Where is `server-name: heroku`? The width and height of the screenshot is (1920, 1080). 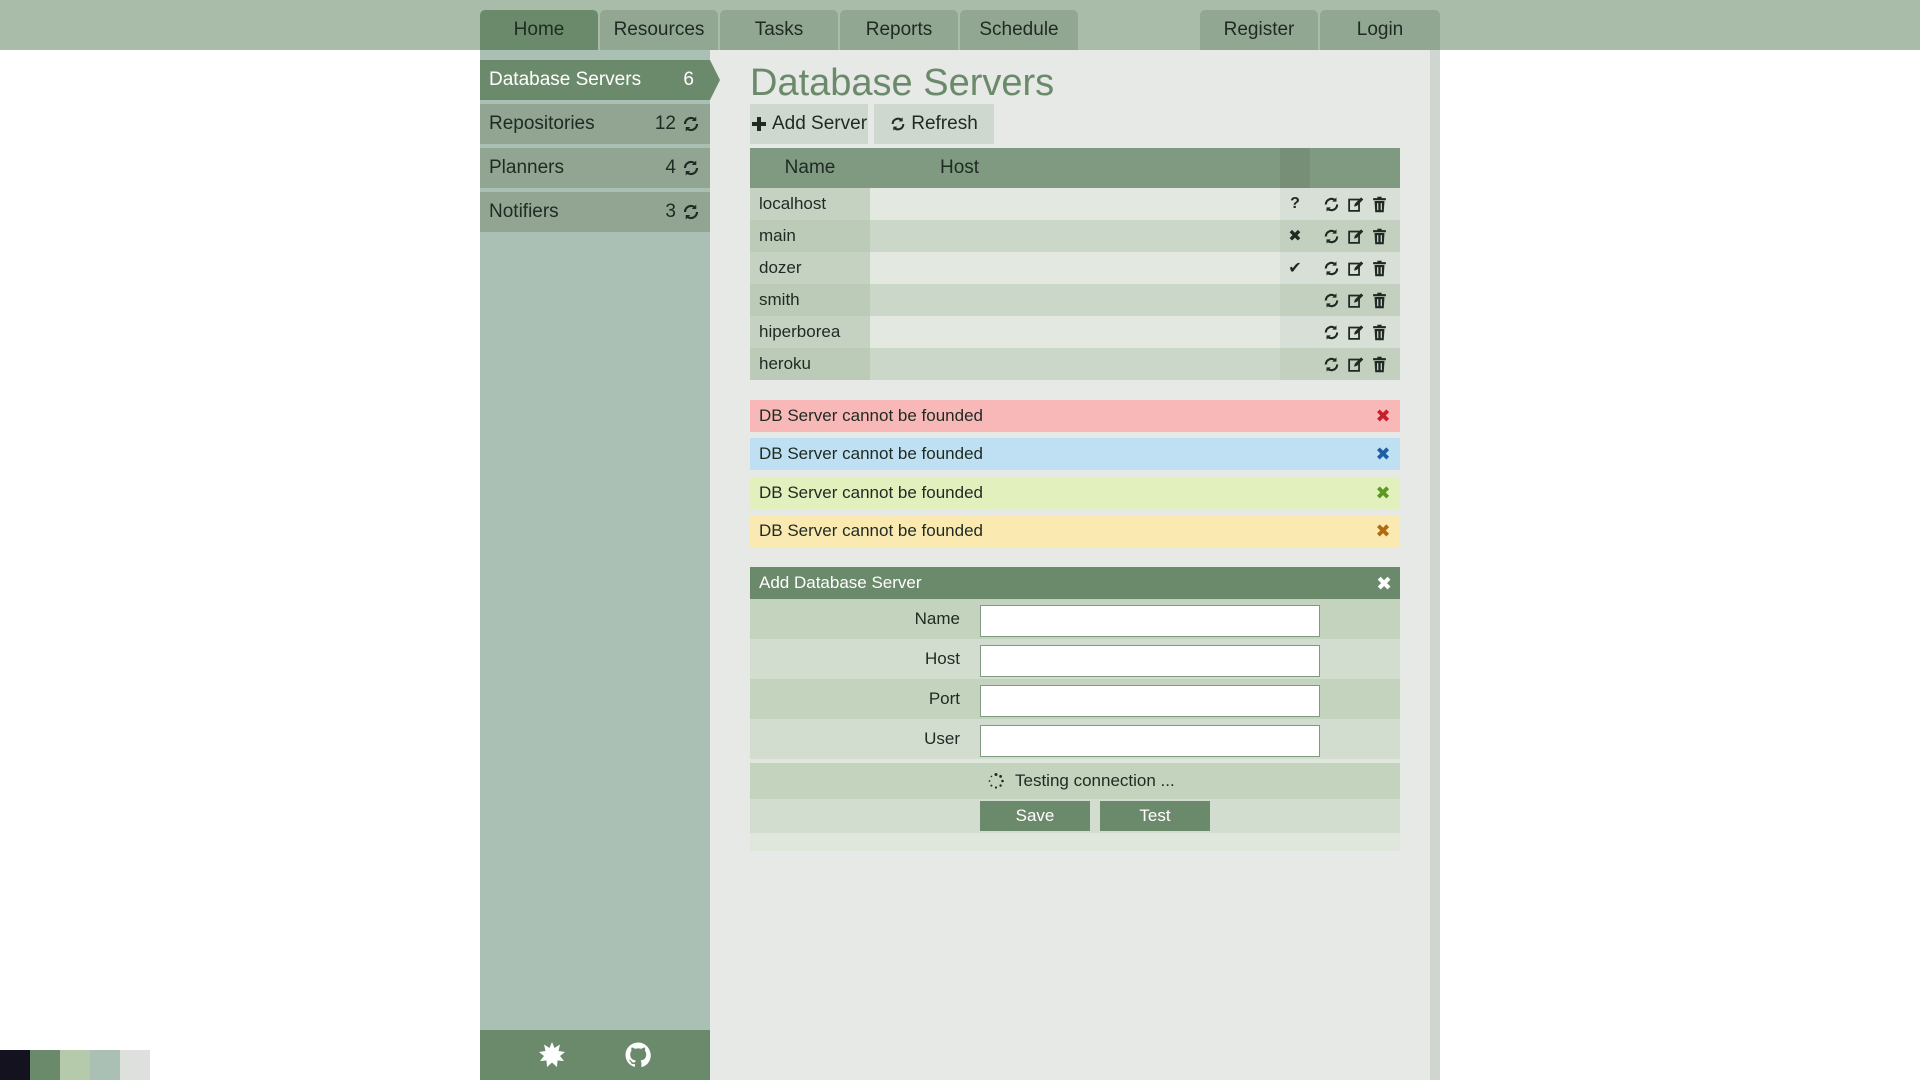 server-name: heroku is located at coordinates (810, 364).